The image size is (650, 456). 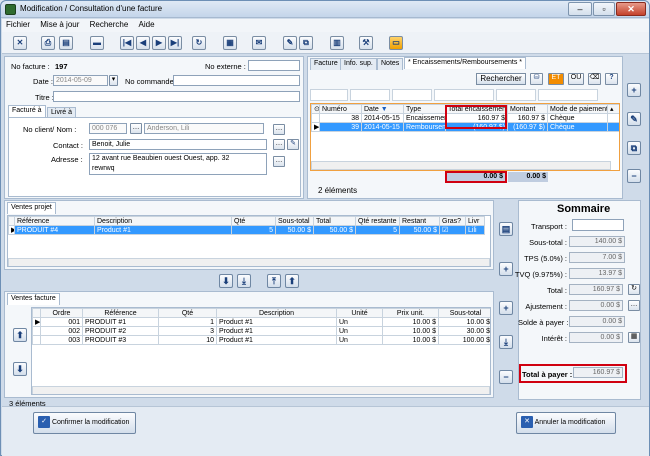 I want to click on interet-calendar-icon: ▦, so click(x=634, y=337).